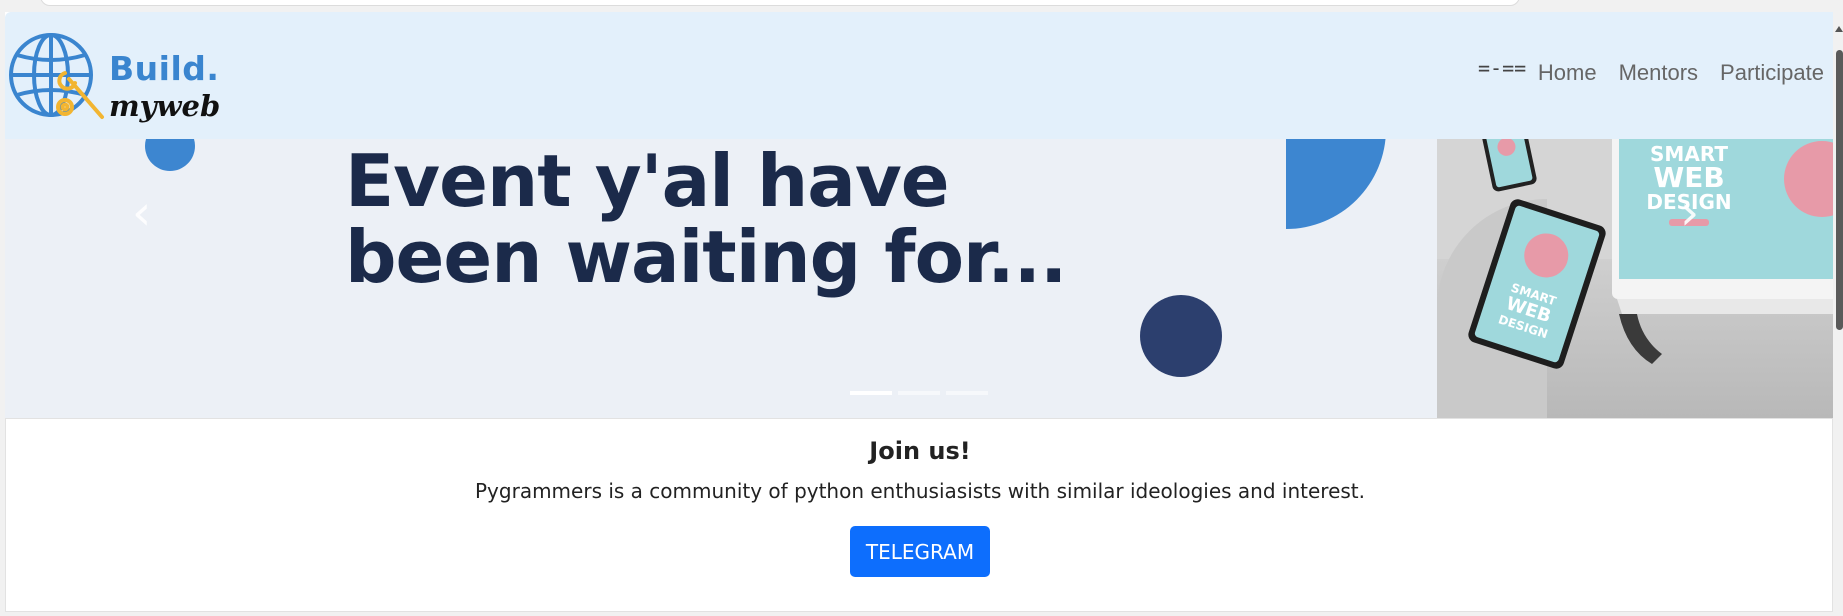 The image size is (1843, 616). What do you see at coordinates (1839, 190) in the screenshot?
I see `scrollbar-thumb` at bounding box center [1839, 190].